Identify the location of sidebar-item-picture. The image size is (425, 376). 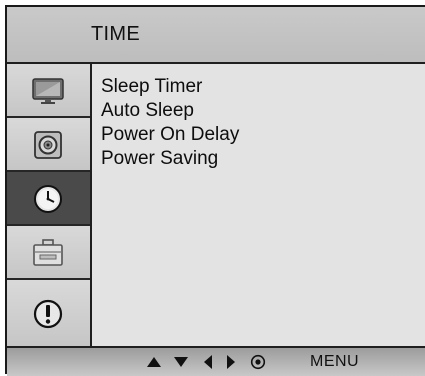
(48, 91).